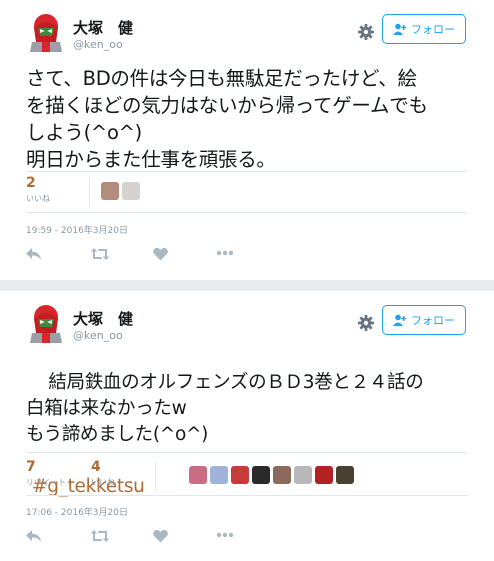 The width and height of the screenshot is (494, 561). Describe the element at coordinates (31, 467) in the screenshot. I see `retweets-count: 7` at that location.